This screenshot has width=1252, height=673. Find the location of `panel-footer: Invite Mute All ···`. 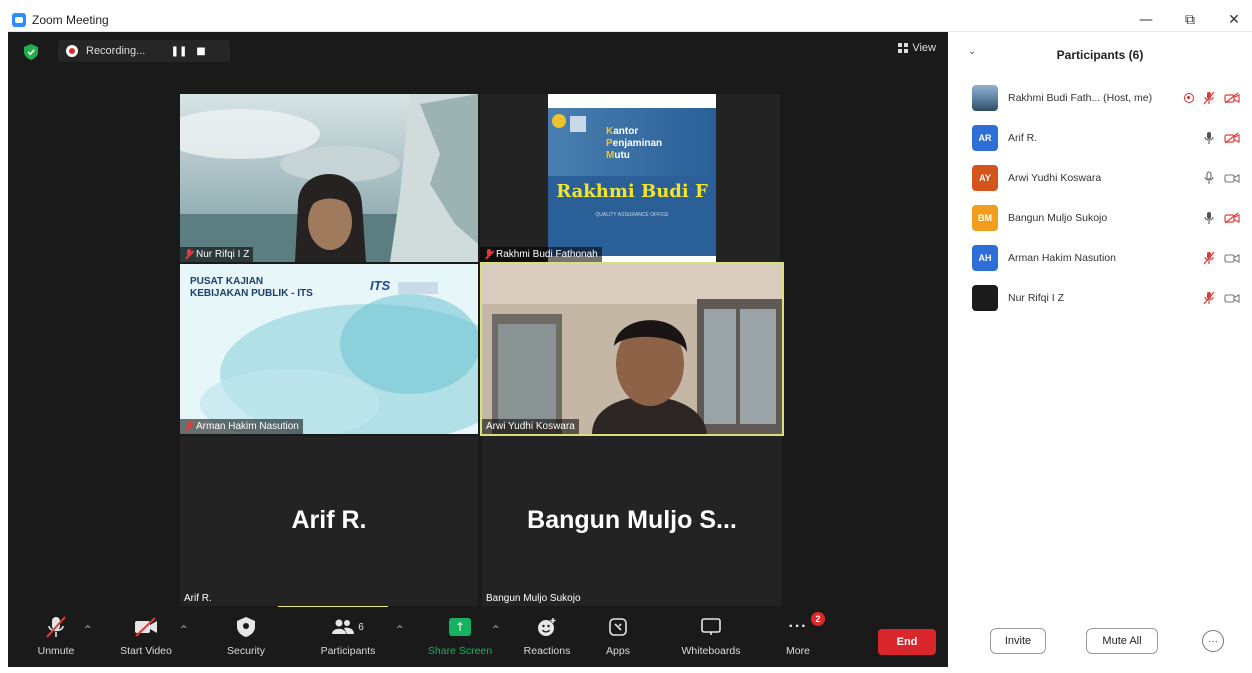

panel-footer: Invite Mute All ··· is located at coordinates (1100, 643).